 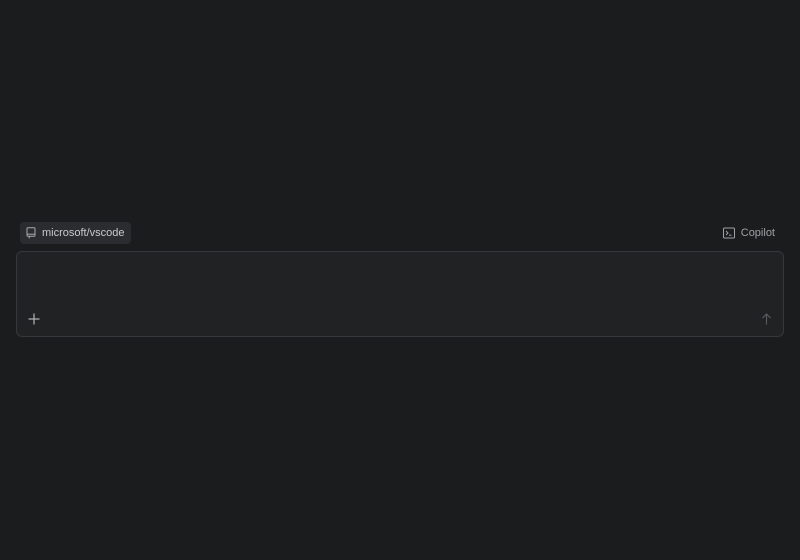 I want to click on agent-label: Copilot, so click(x=757, y=233).